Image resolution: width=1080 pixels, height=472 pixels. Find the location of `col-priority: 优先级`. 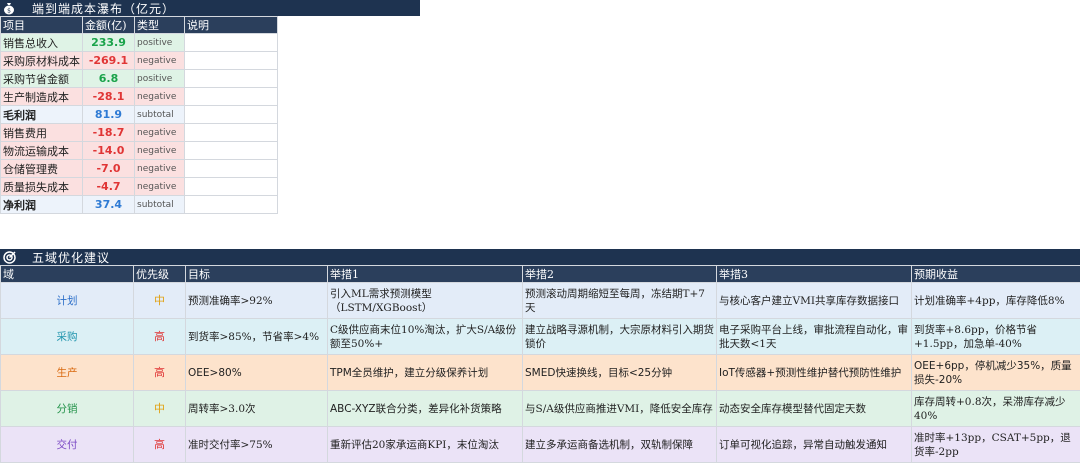

col-priority: 优先级 is located at coordinates (159, 274).